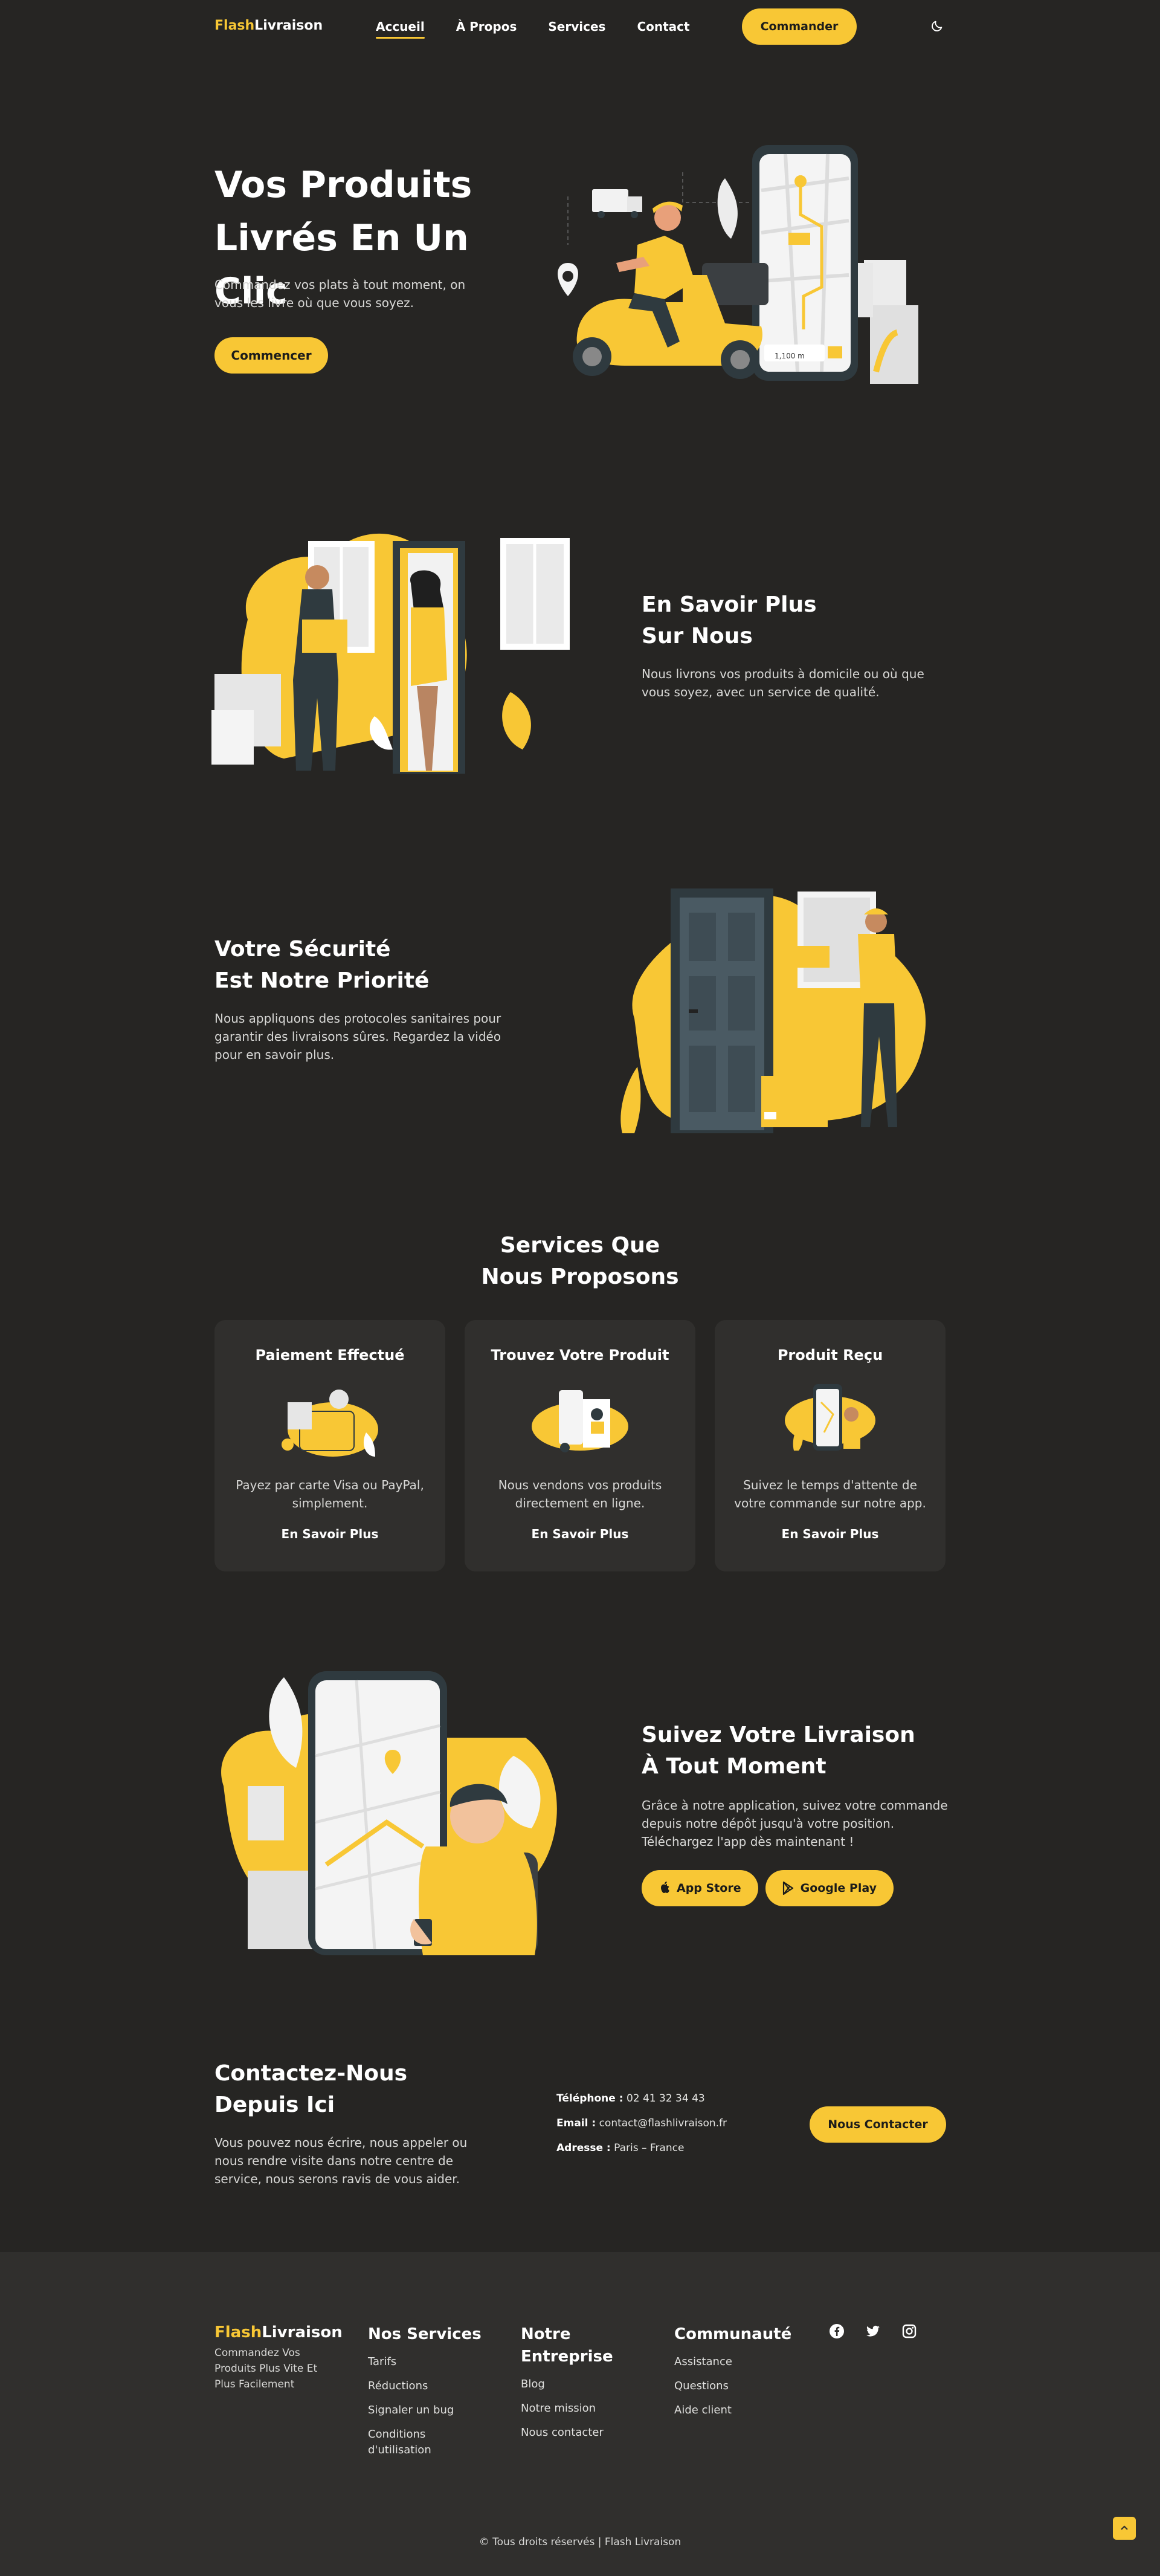 This screenshot has width=1160, height=2576. I want to click on scroll-up-button, so click(1124, 2528).